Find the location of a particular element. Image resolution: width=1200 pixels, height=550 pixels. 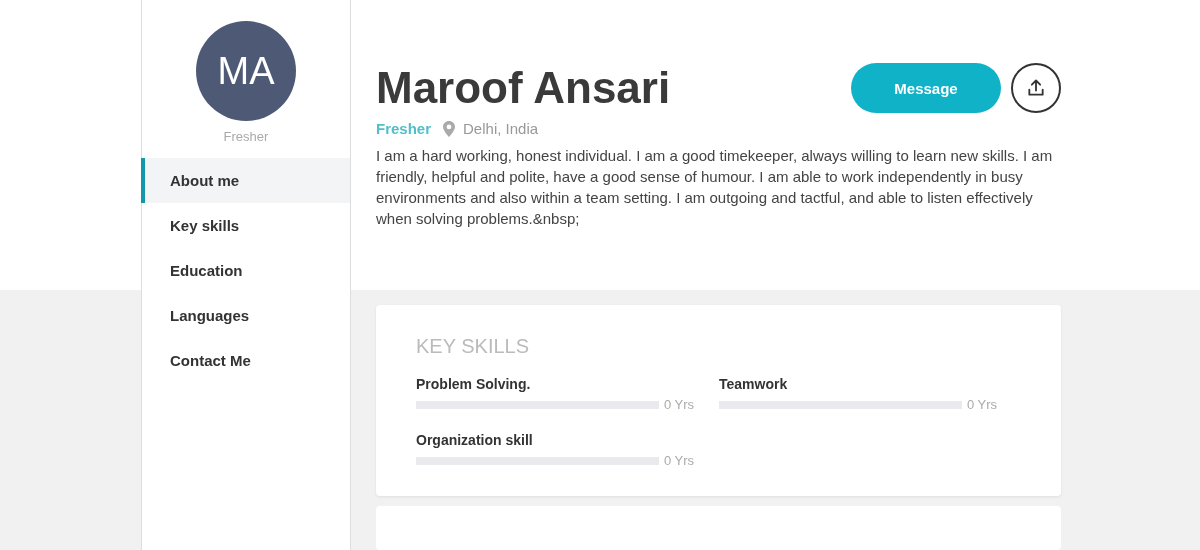

location-text: Delhi, India is located at coordinates (501, 128).